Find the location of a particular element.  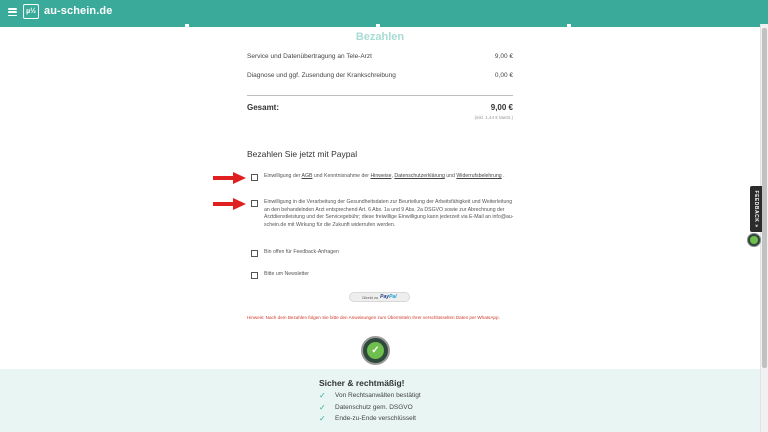

summary-divider is located at coordinates (380, 95).